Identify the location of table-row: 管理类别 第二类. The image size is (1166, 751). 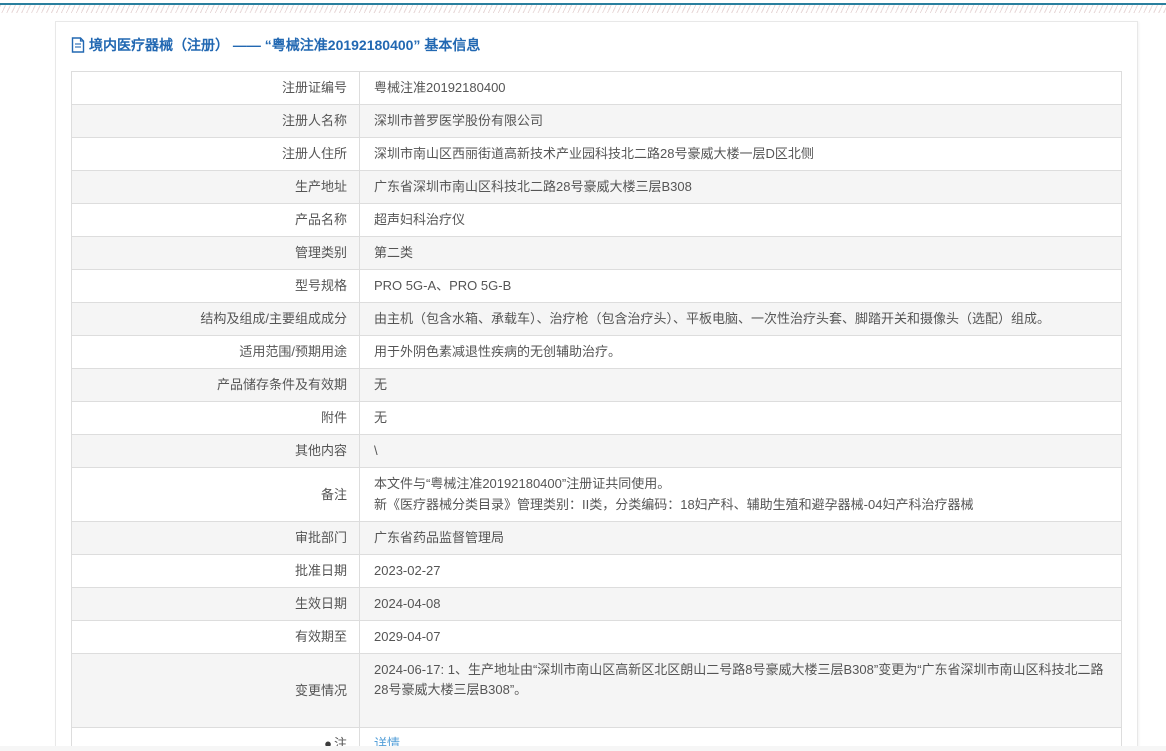
(596, 253).